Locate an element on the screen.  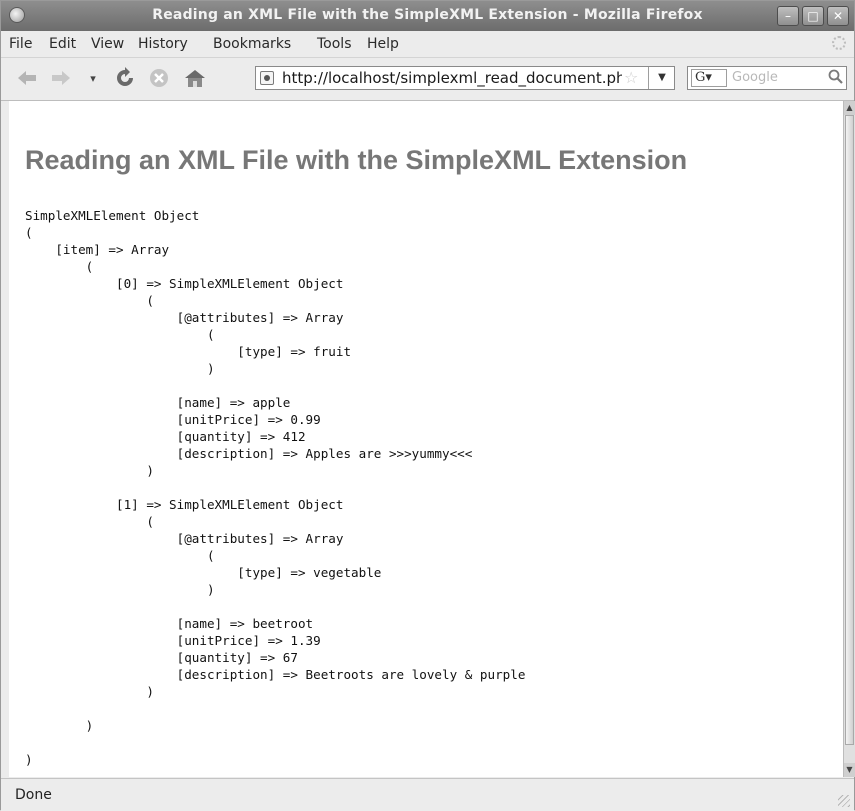
reload-icon is located at coordinates (125, 76).